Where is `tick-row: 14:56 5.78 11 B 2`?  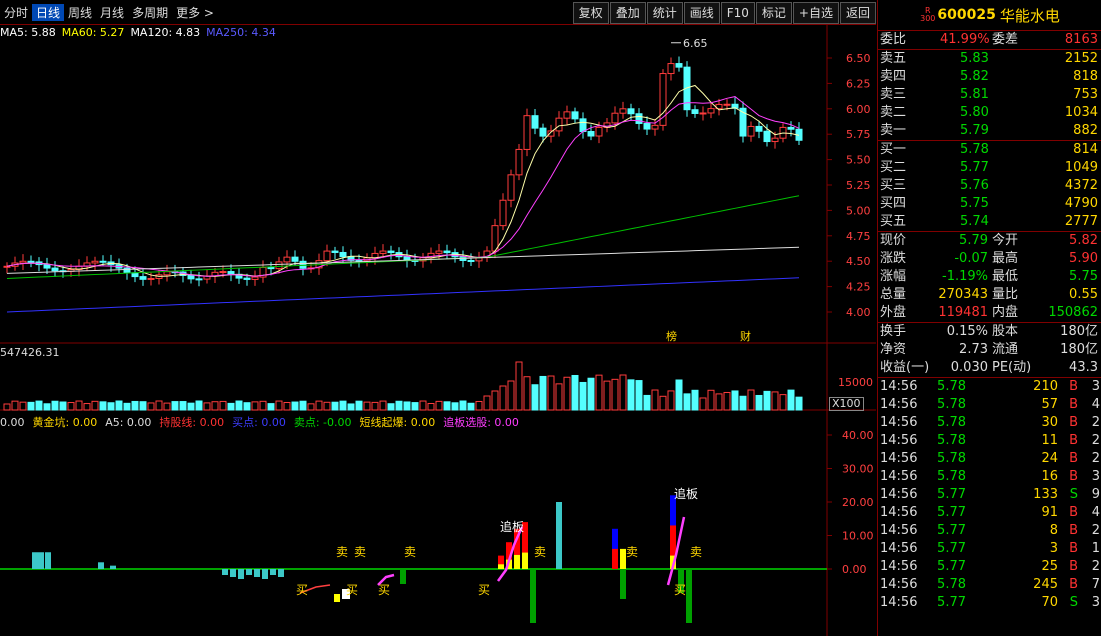
tick-row: 14:56 5.78 11 B 2 is located at coordinates (990, 440).